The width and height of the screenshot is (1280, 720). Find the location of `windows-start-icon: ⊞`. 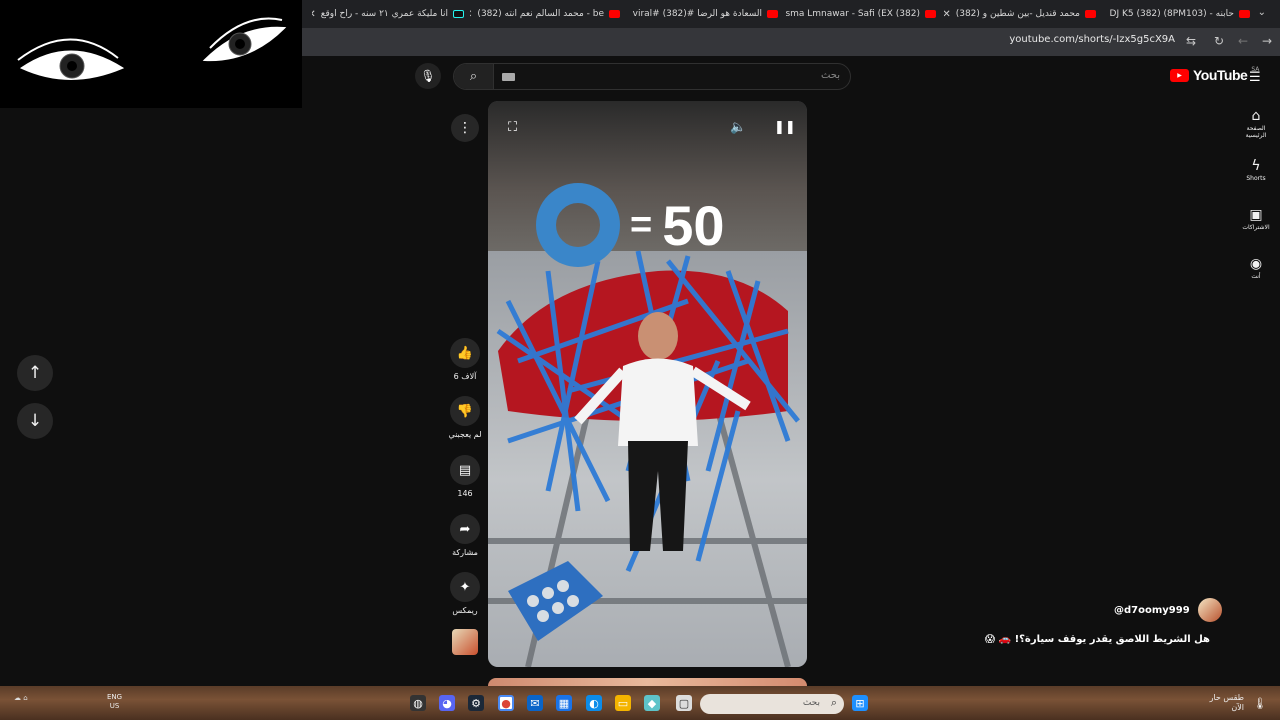

windows-start-icon: ⊞ is located at coordinates (860, 703).